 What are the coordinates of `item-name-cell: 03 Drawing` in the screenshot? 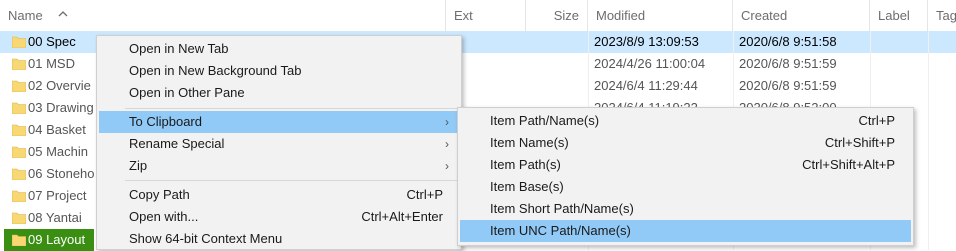 It's located at (49, 108).